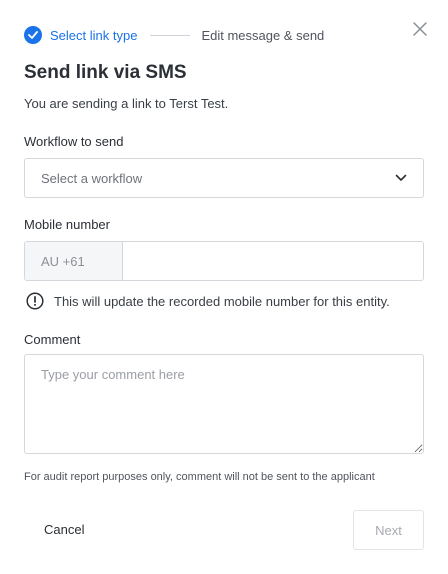 Image resolution: width=448 pixels, height=574 pixels. Describe the element at coordinates (126, 103) in the screenshot. I see `page-subtitle: You are sending a link to Terst Test.` at that location.